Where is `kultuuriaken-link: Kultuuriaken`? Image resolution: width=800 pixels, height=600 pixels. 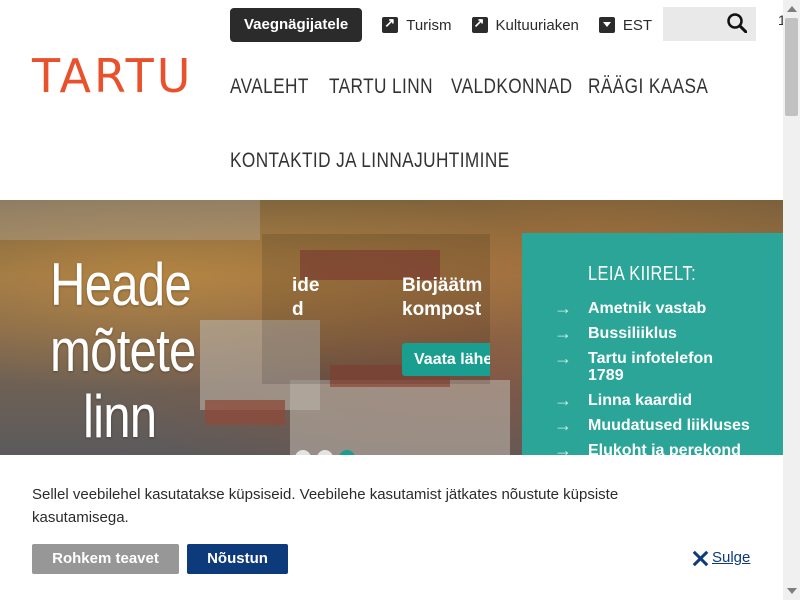 kultuuriaken-link: Kultuuriaken is located at coordinates (525, 24).